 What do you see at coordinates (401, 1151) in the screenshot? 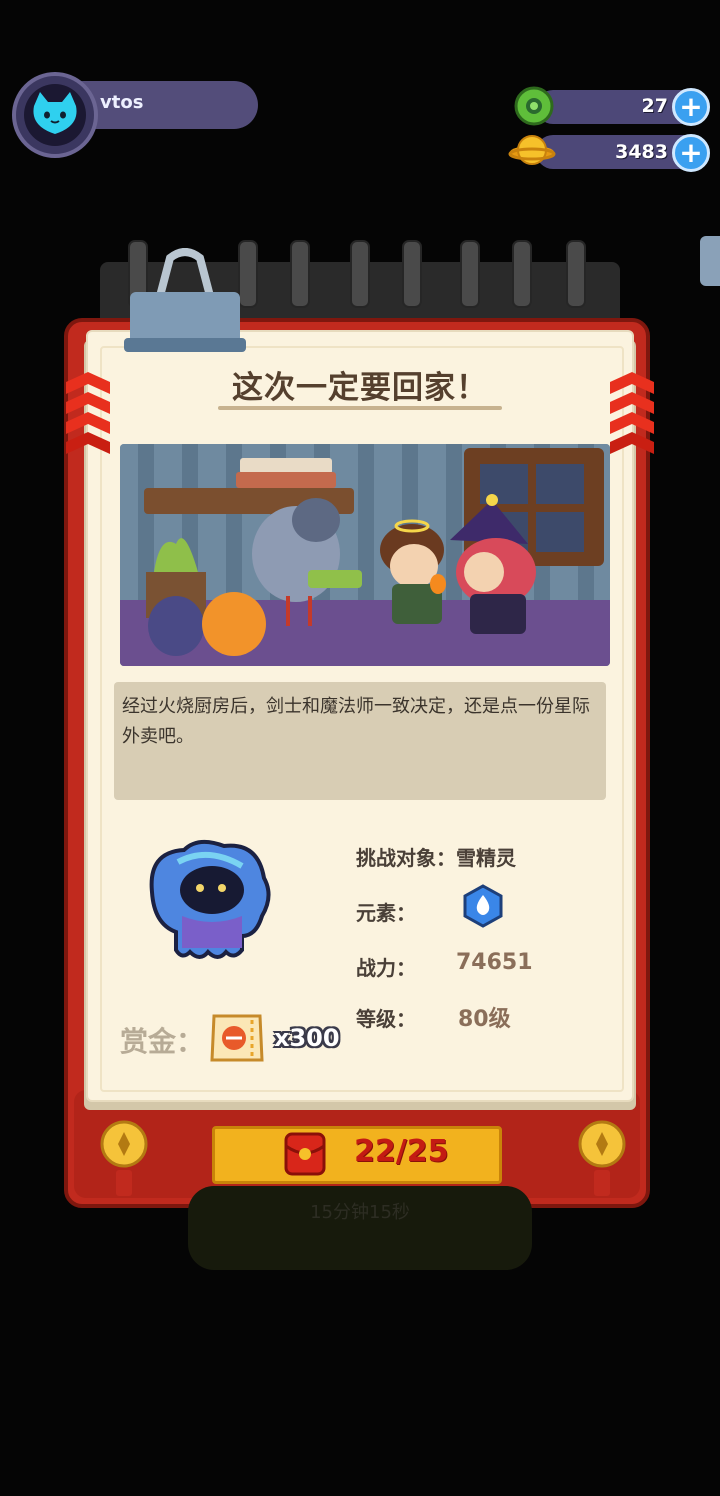
I see `attempts-count: 22/25` at bounding box center [401, 1151].